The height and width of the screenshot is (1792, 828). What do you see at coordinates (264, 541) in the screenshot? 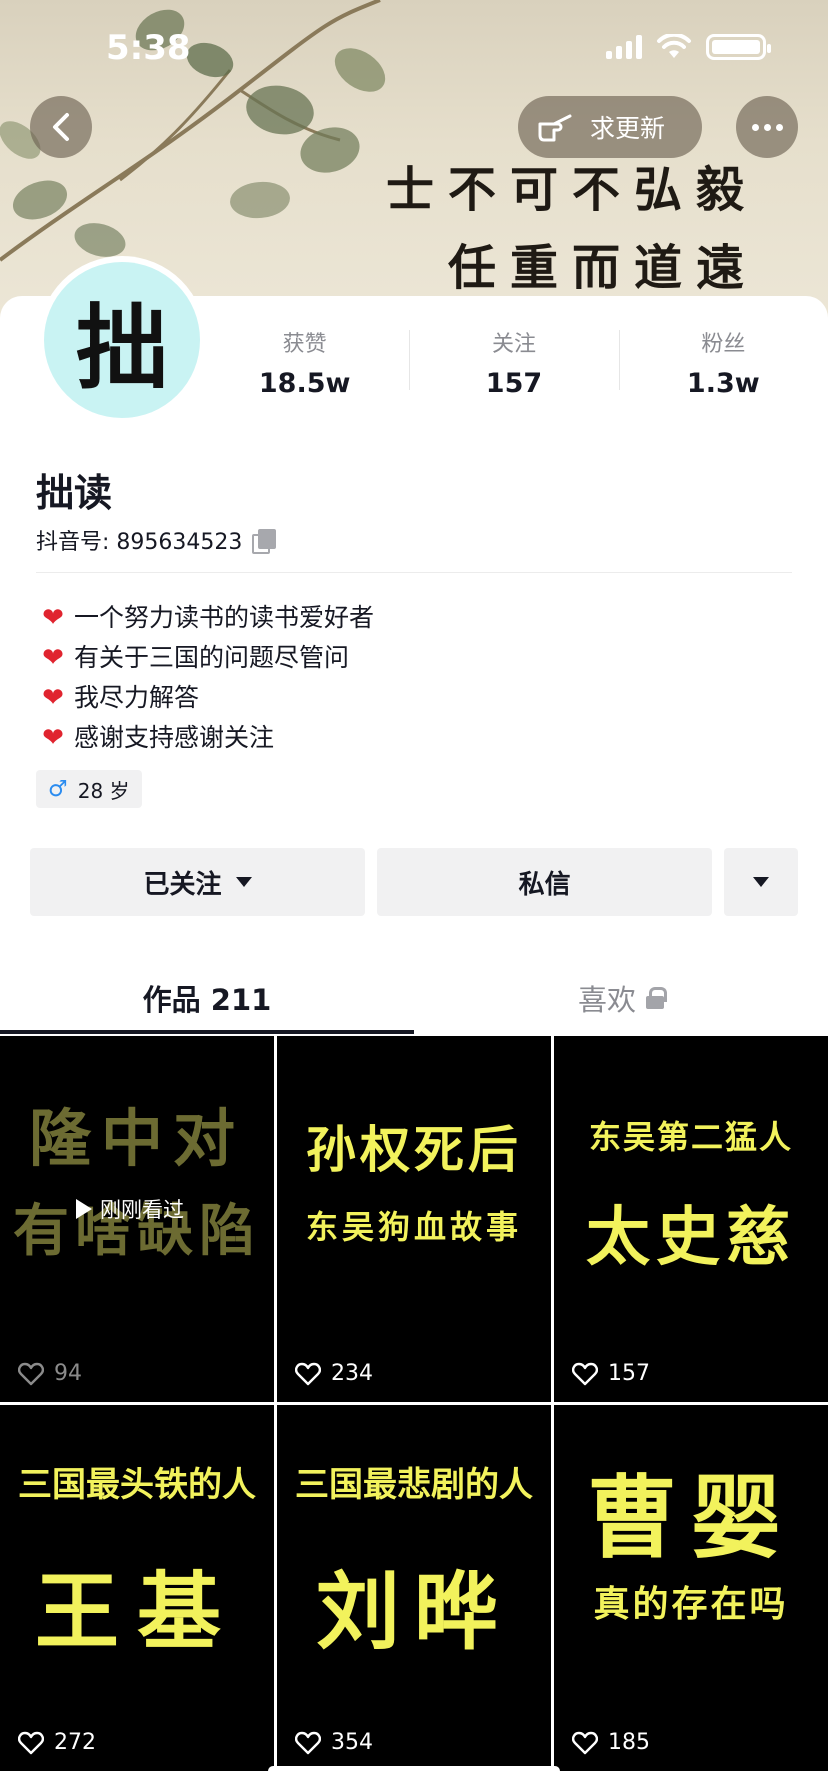
I see `copy-icon` at bounding box center [264, 541].